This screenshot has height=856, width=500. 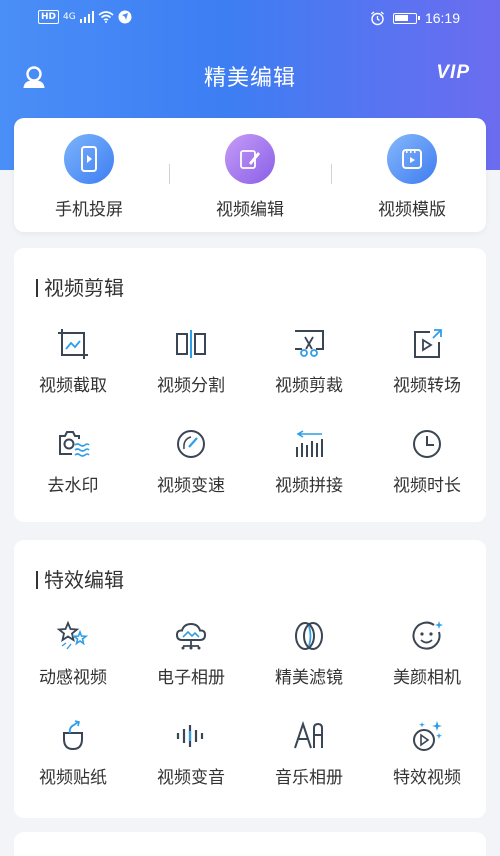 I want to click on tool-label: 特效视频, so click(x=427, y=778).